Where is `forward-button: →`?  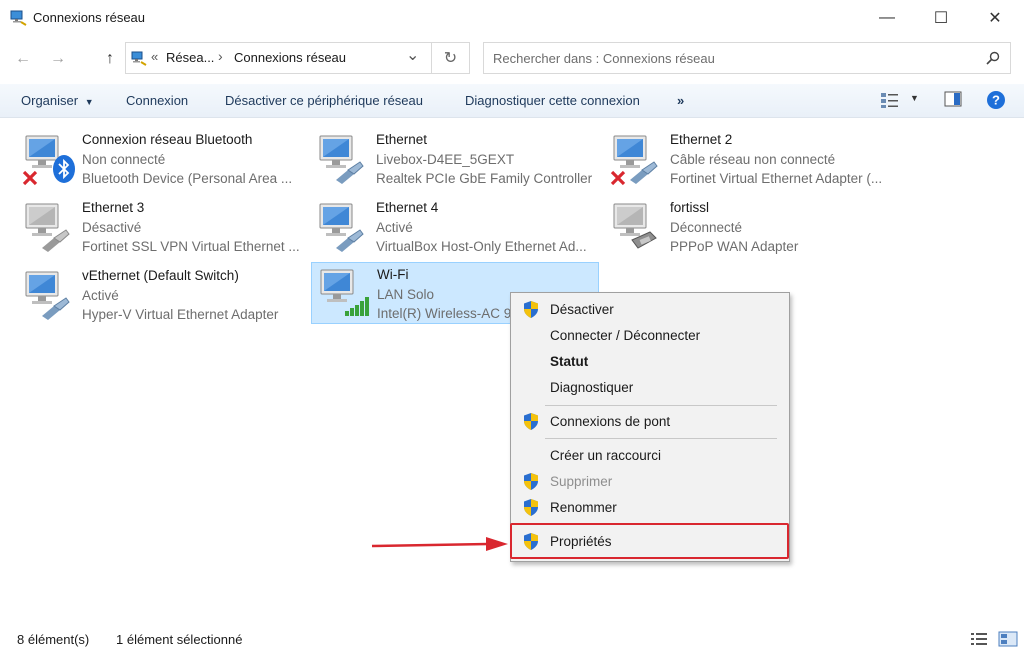 forward-button: → is located at coordinates (58, 59).